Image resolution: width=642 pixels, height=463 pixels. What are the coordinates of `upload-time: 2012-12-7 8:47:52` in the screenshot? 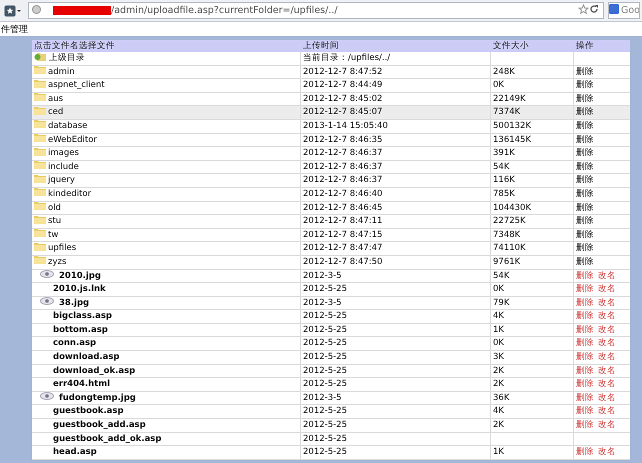 It's located at (343, 72).